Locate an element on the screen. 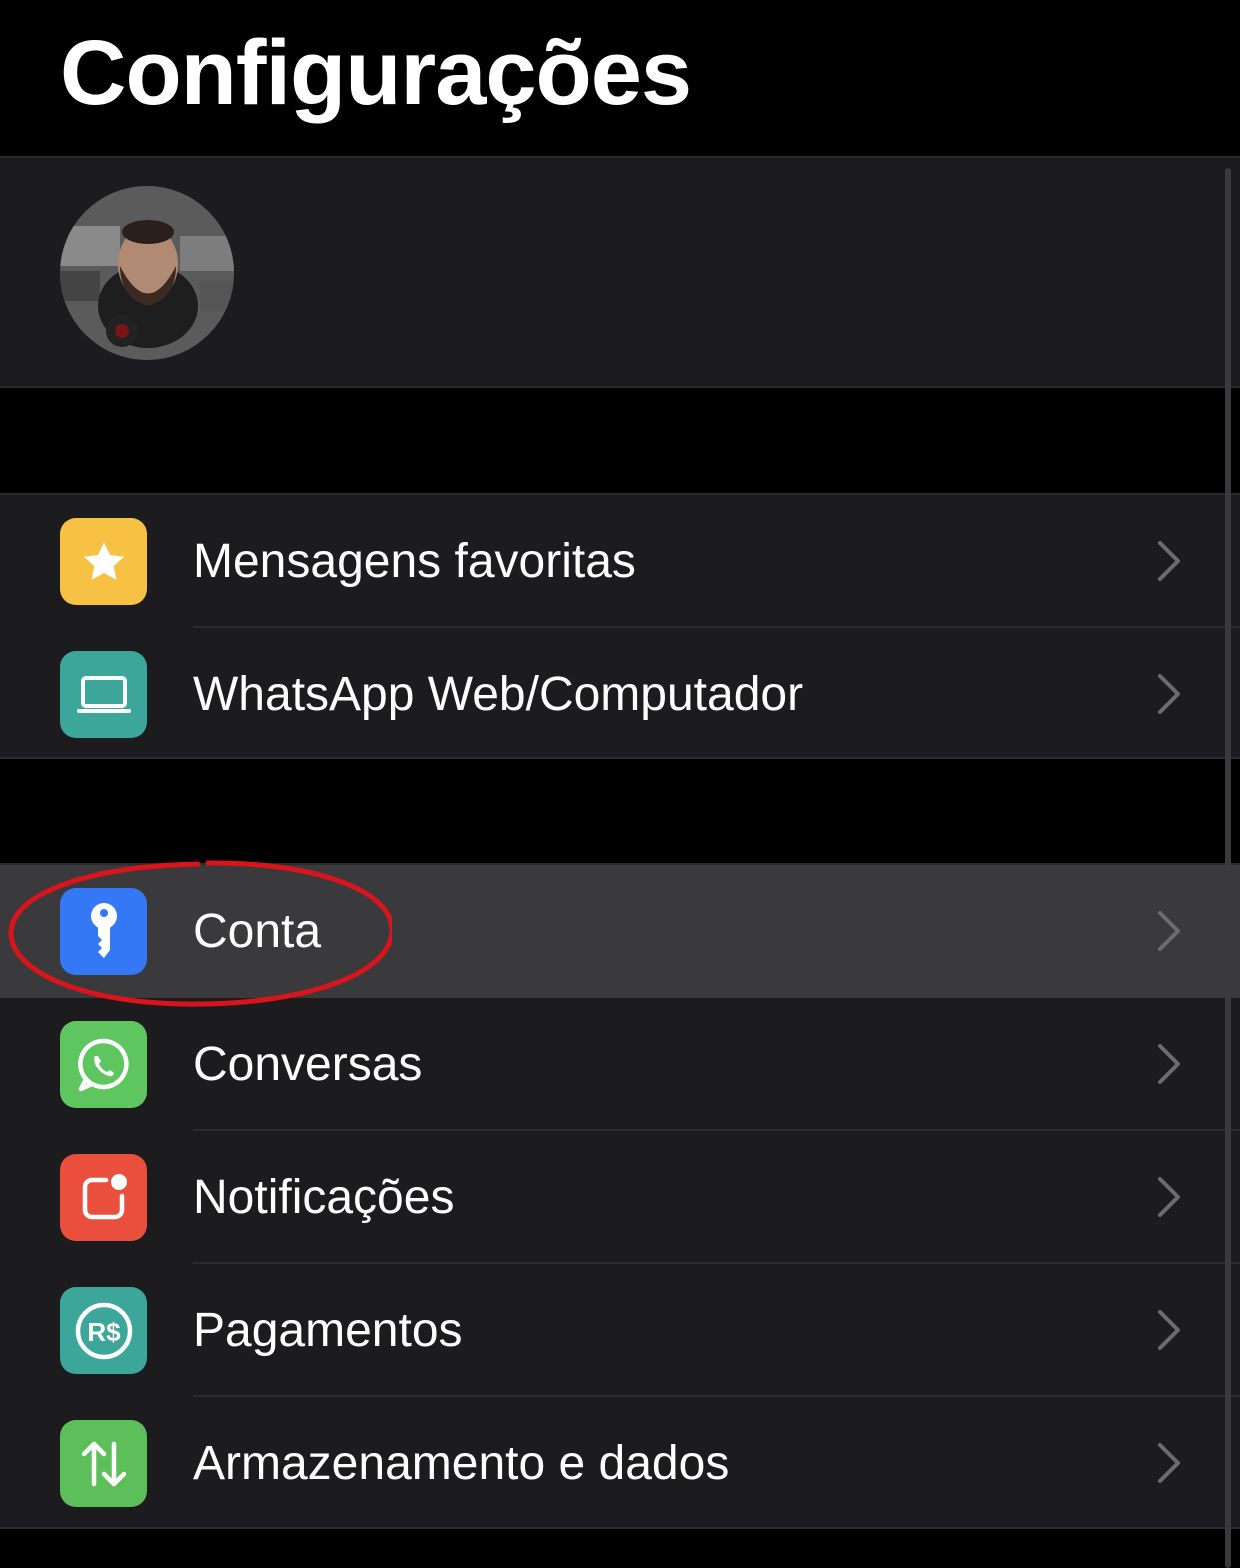  row-mensagens-favoritas: Mensagens favoritas is located at coordinates (620, 561).